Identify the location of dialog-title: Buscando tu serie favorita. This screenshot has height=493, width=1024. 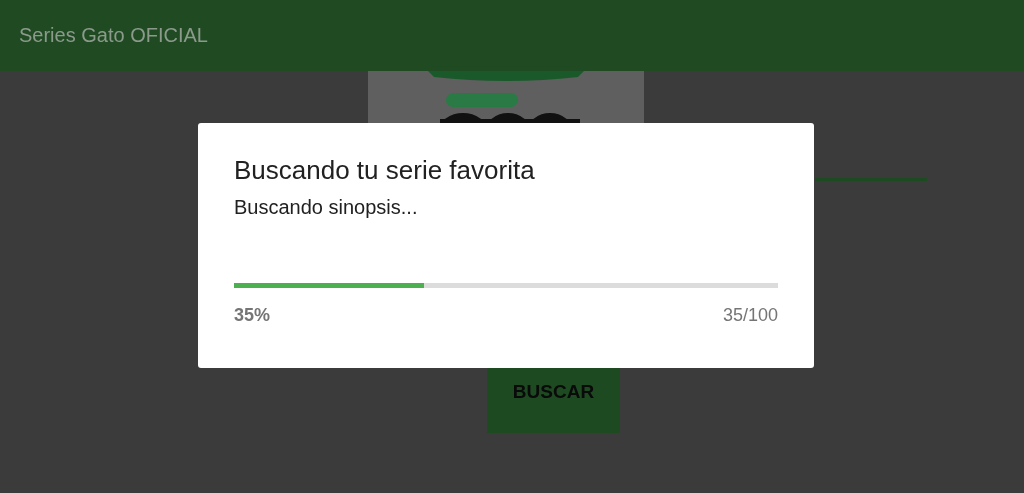
(385, 170).